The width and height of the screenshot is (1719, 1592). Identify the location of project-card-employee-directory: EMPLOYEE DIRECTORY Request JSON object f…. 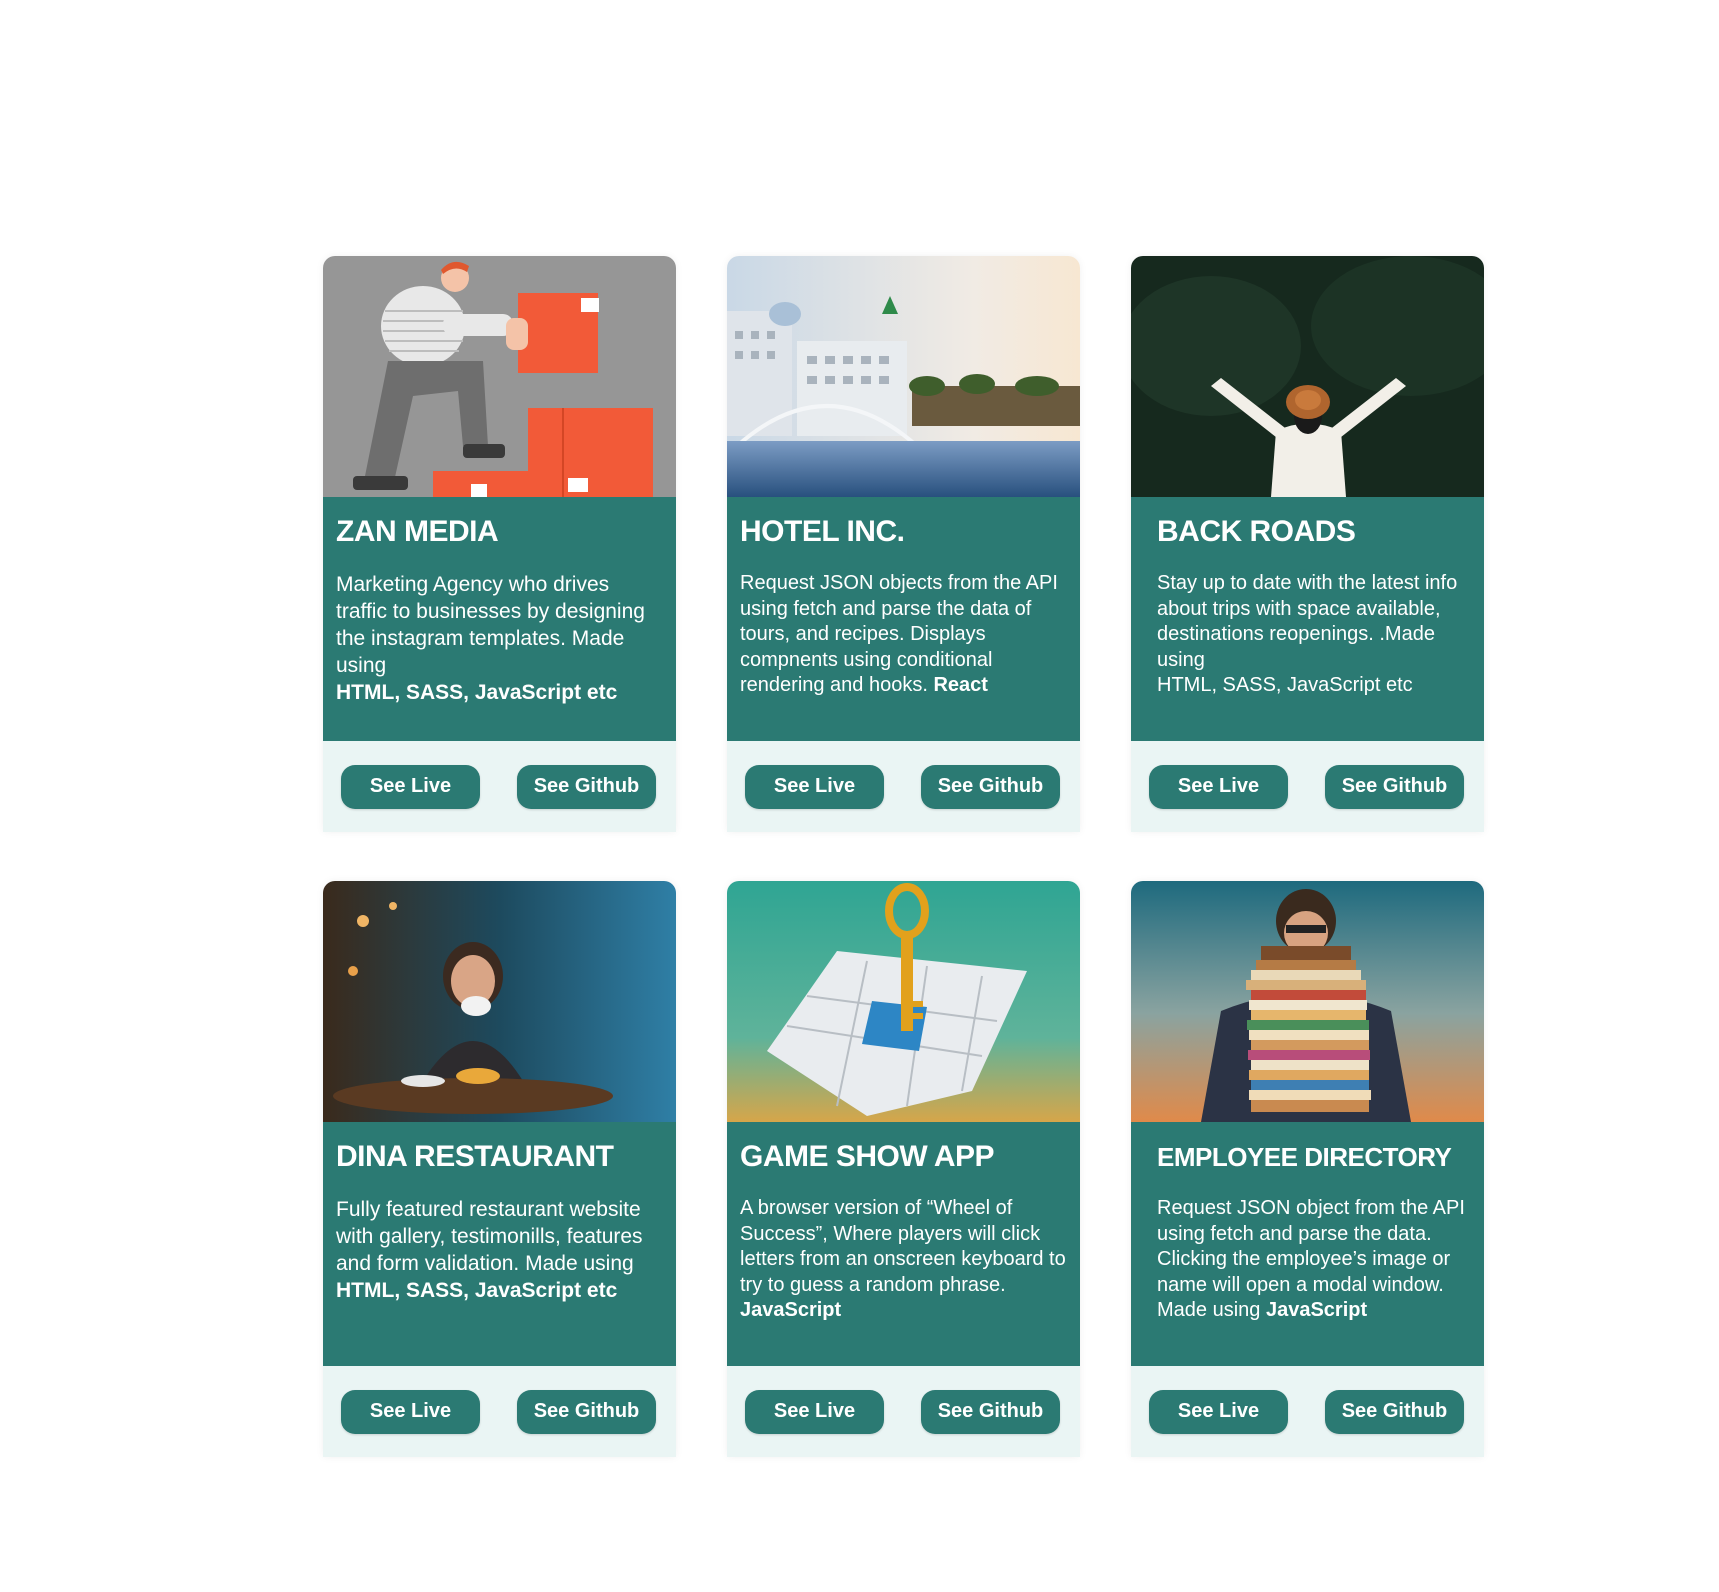
(1307, 1169).